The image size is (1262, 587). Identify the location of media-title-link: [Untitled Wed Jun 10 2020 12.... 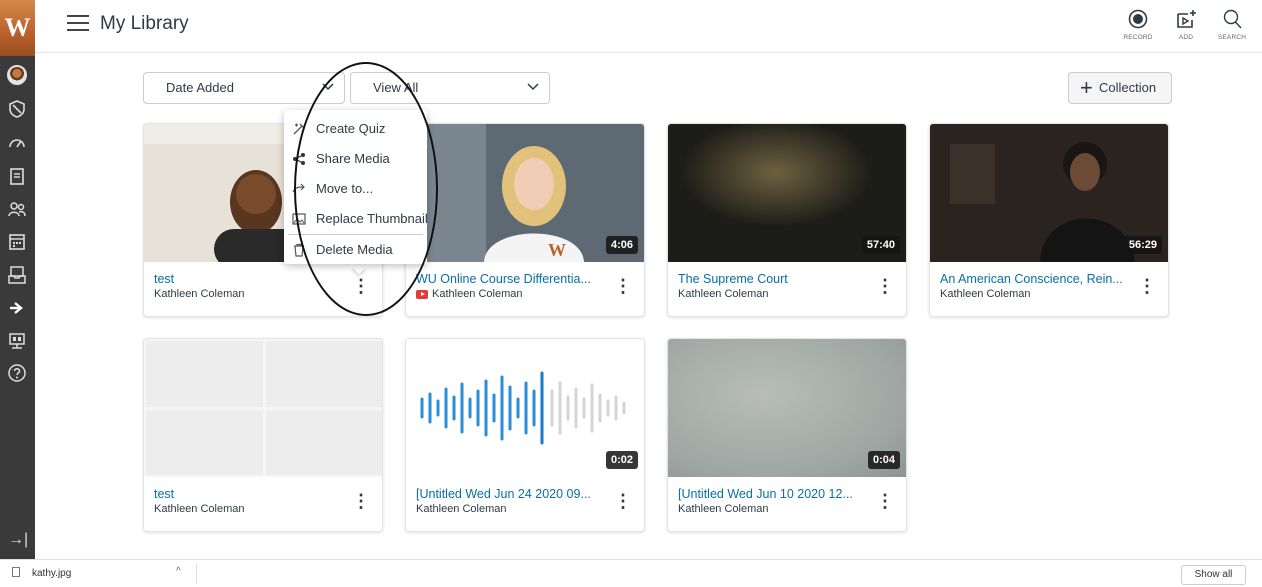
(773, 494).